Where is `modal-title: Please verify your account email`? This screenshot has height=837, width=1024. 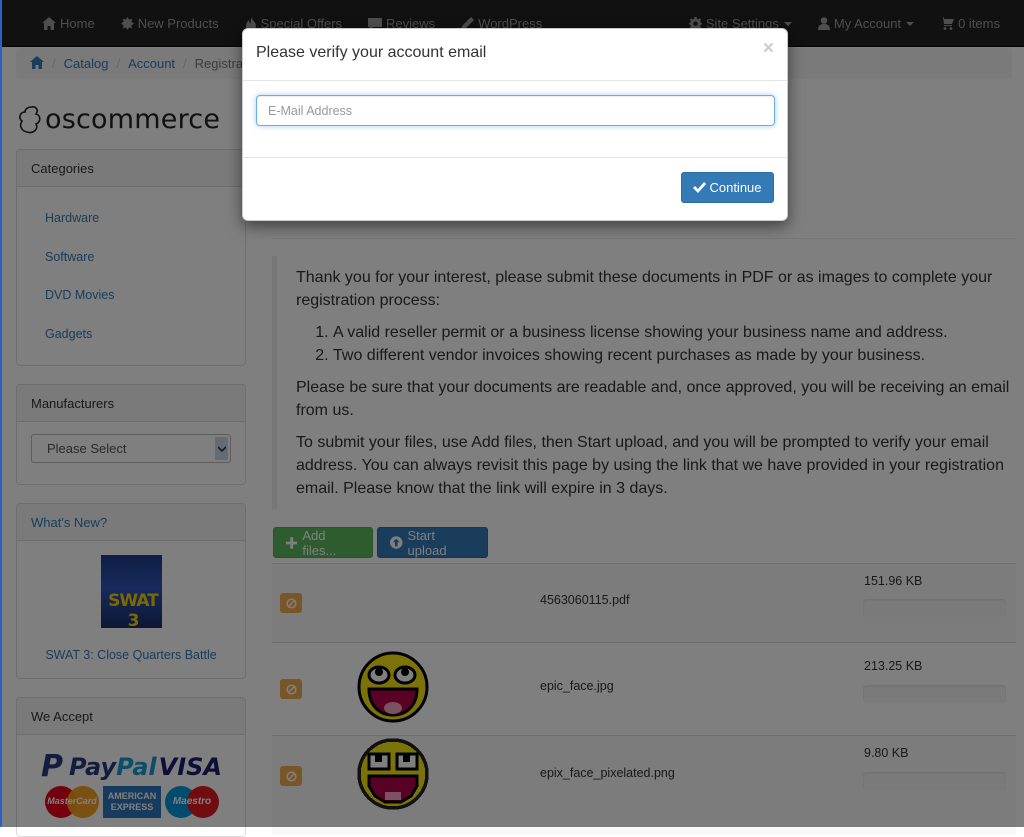 modal-title: Please verify your account email is located at coordinates (371, 52).